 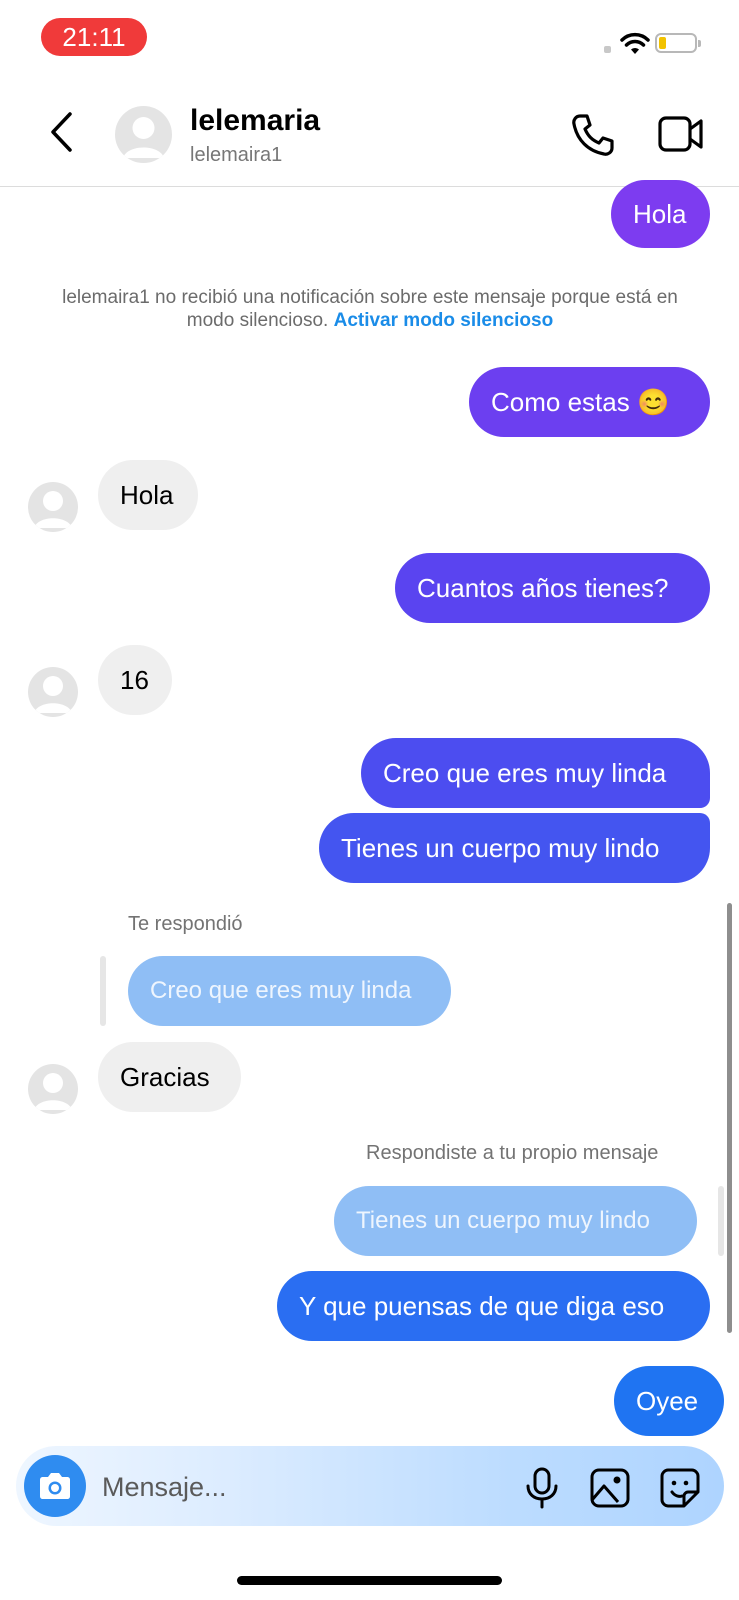 I want to click on message-input, so click(x=252, y=1487).